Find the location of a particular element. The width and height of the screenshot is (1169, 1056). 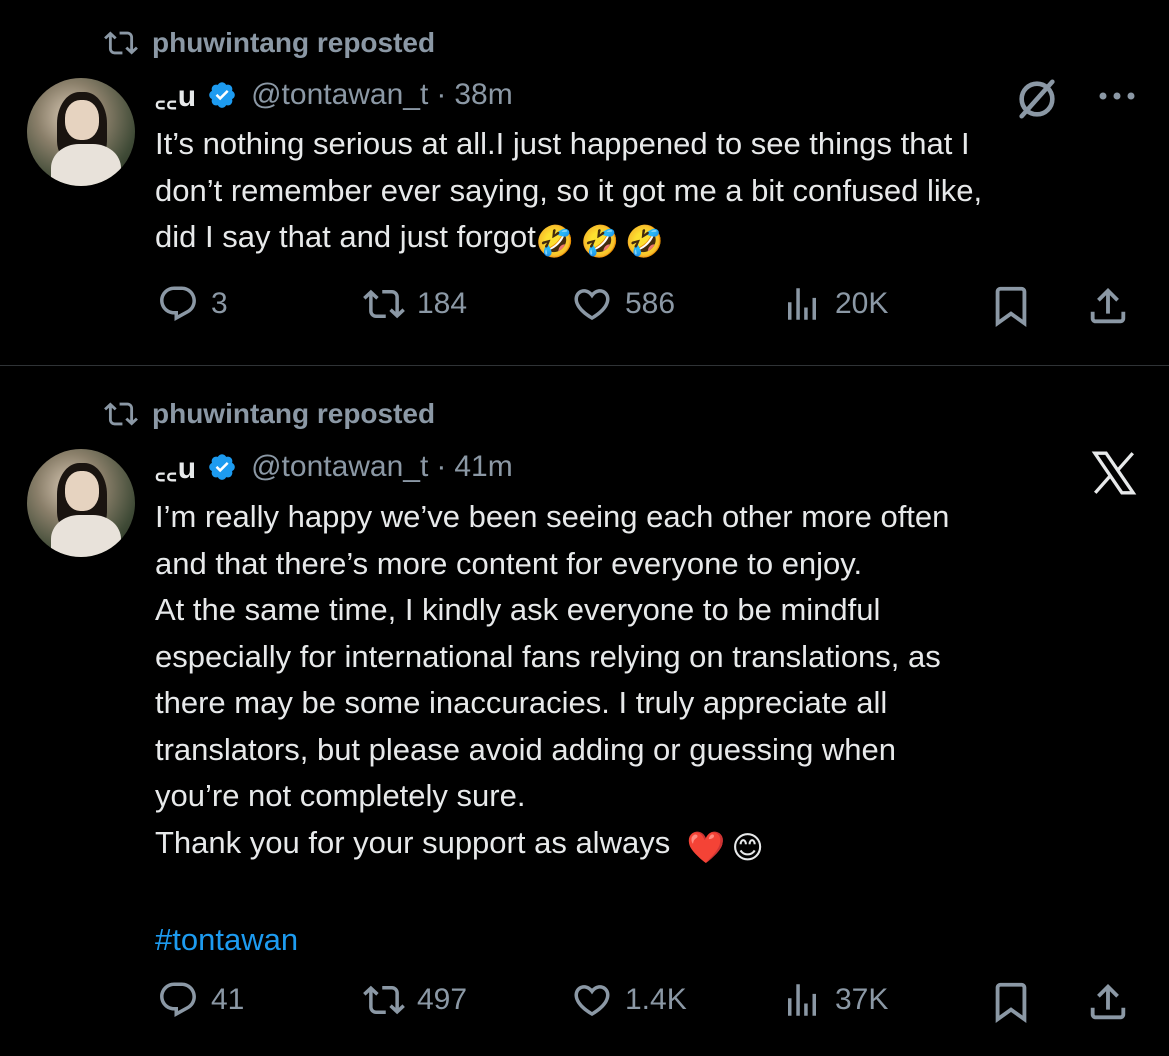

tweet-header: ꜀꜀u @tontawan_t · 38m is located at coordinates (334, 94).